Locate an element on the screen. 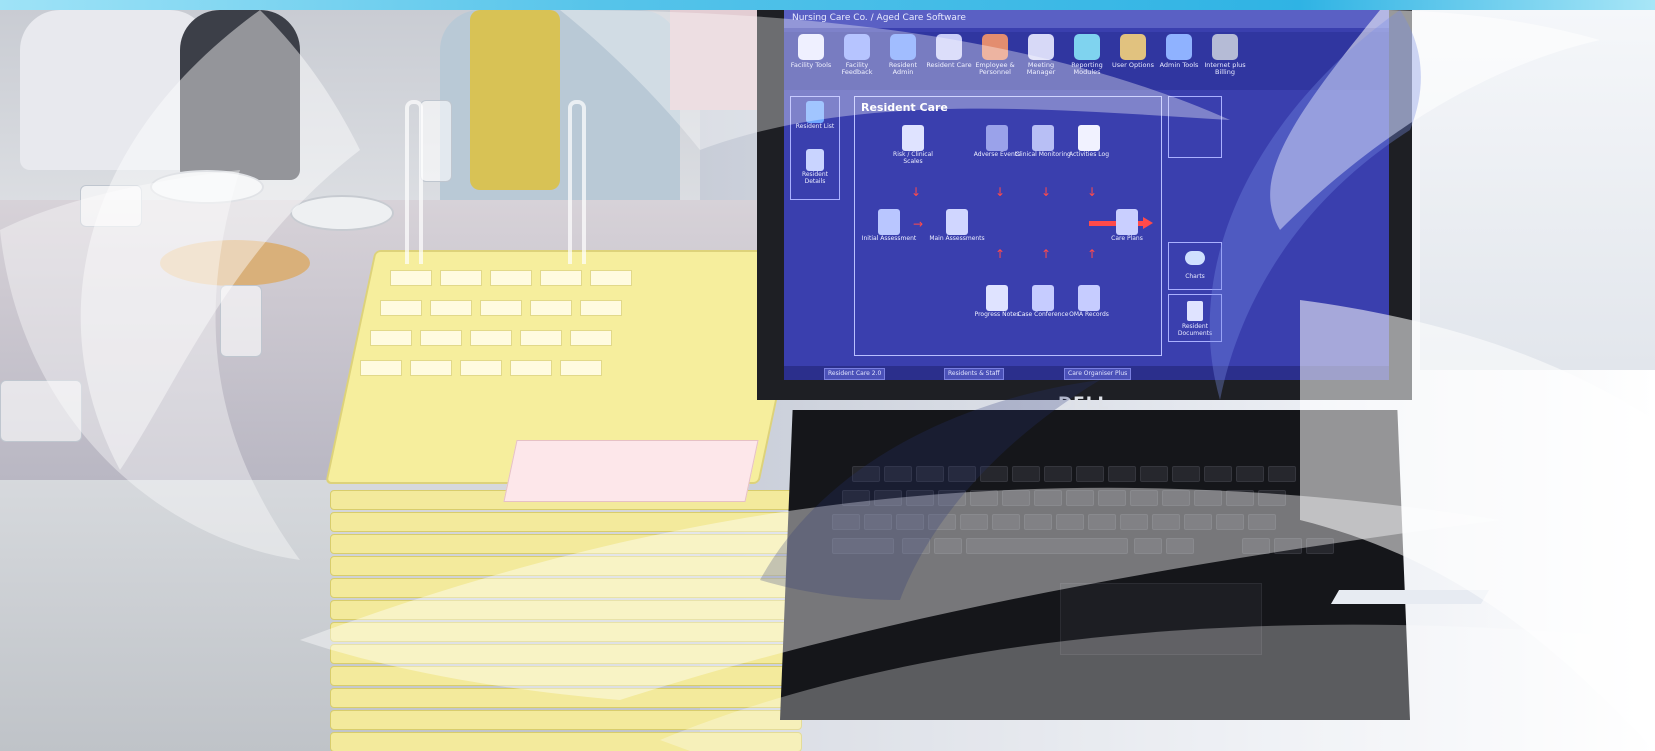 This screenshot has height=751, width=1655. toolbar-reporting-modules: Reporting Modules is located at coordinates (1087, 61).